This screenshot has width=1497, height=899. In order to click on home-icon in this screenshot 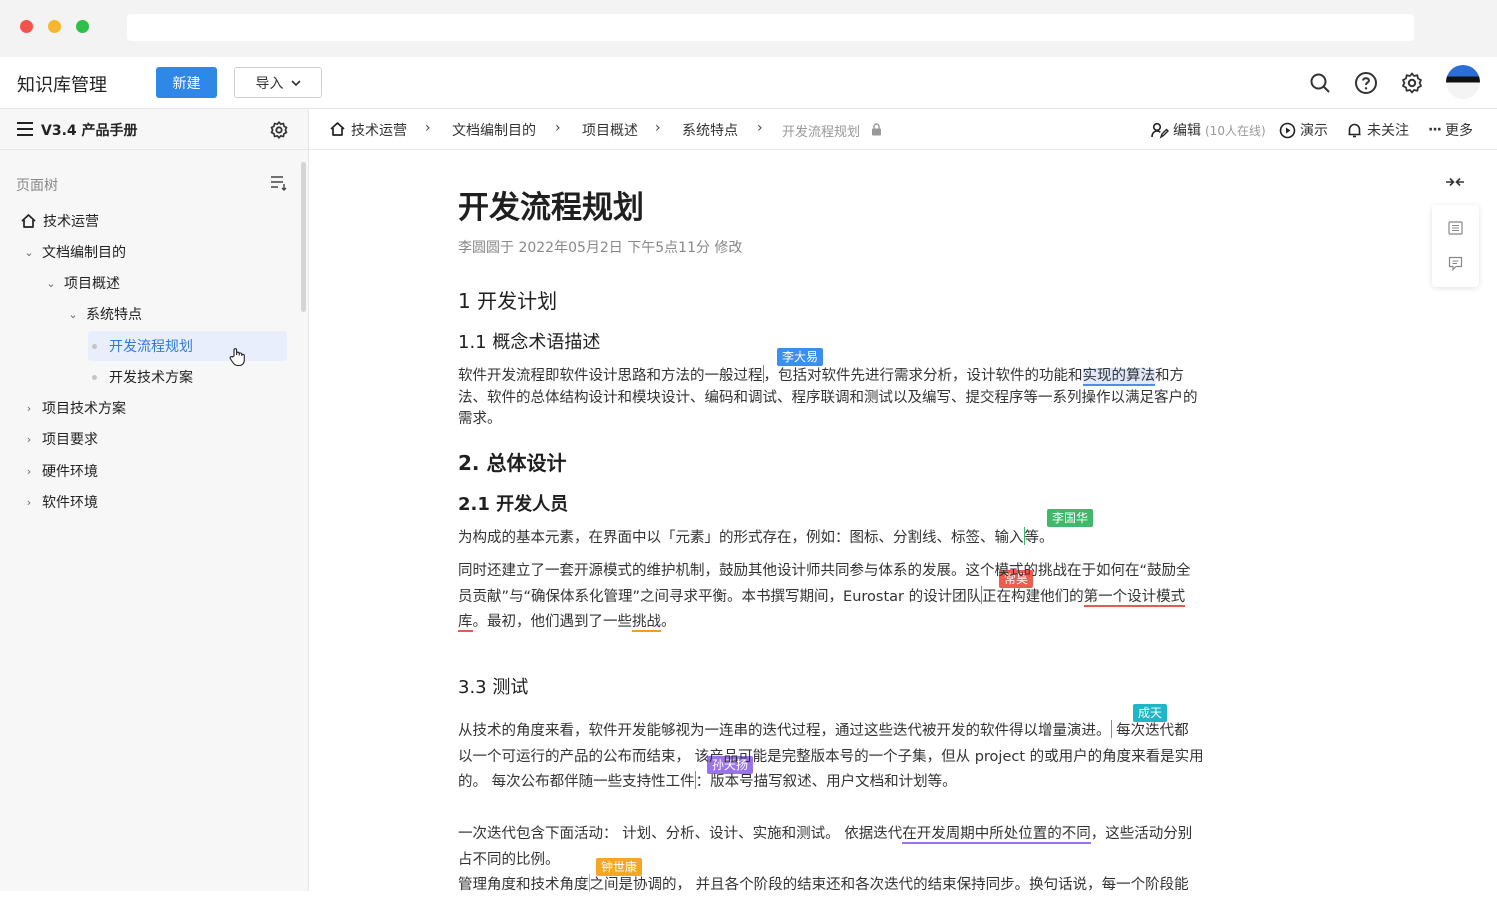, I will do `click(28, 221)`.